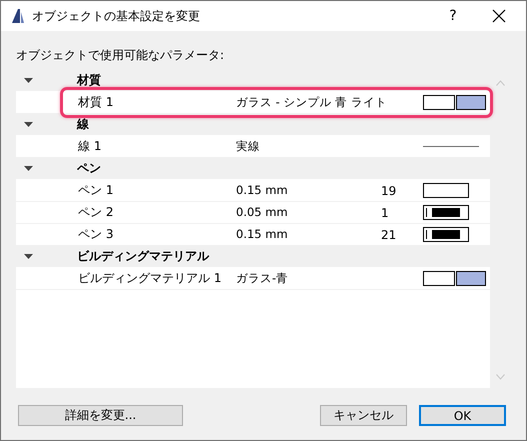 This screenshot has height=441, width=527. What do you see at coordinates (18, 16) in the screenshot?
I see `app-logo-icon` at bounding box center [18, 16].